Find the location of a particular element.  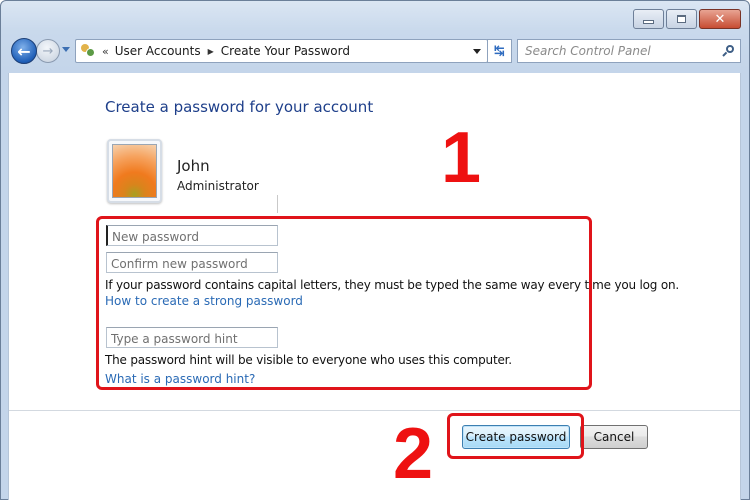

annotation-step-2-number: 2 is located at coordinates (413, 454).